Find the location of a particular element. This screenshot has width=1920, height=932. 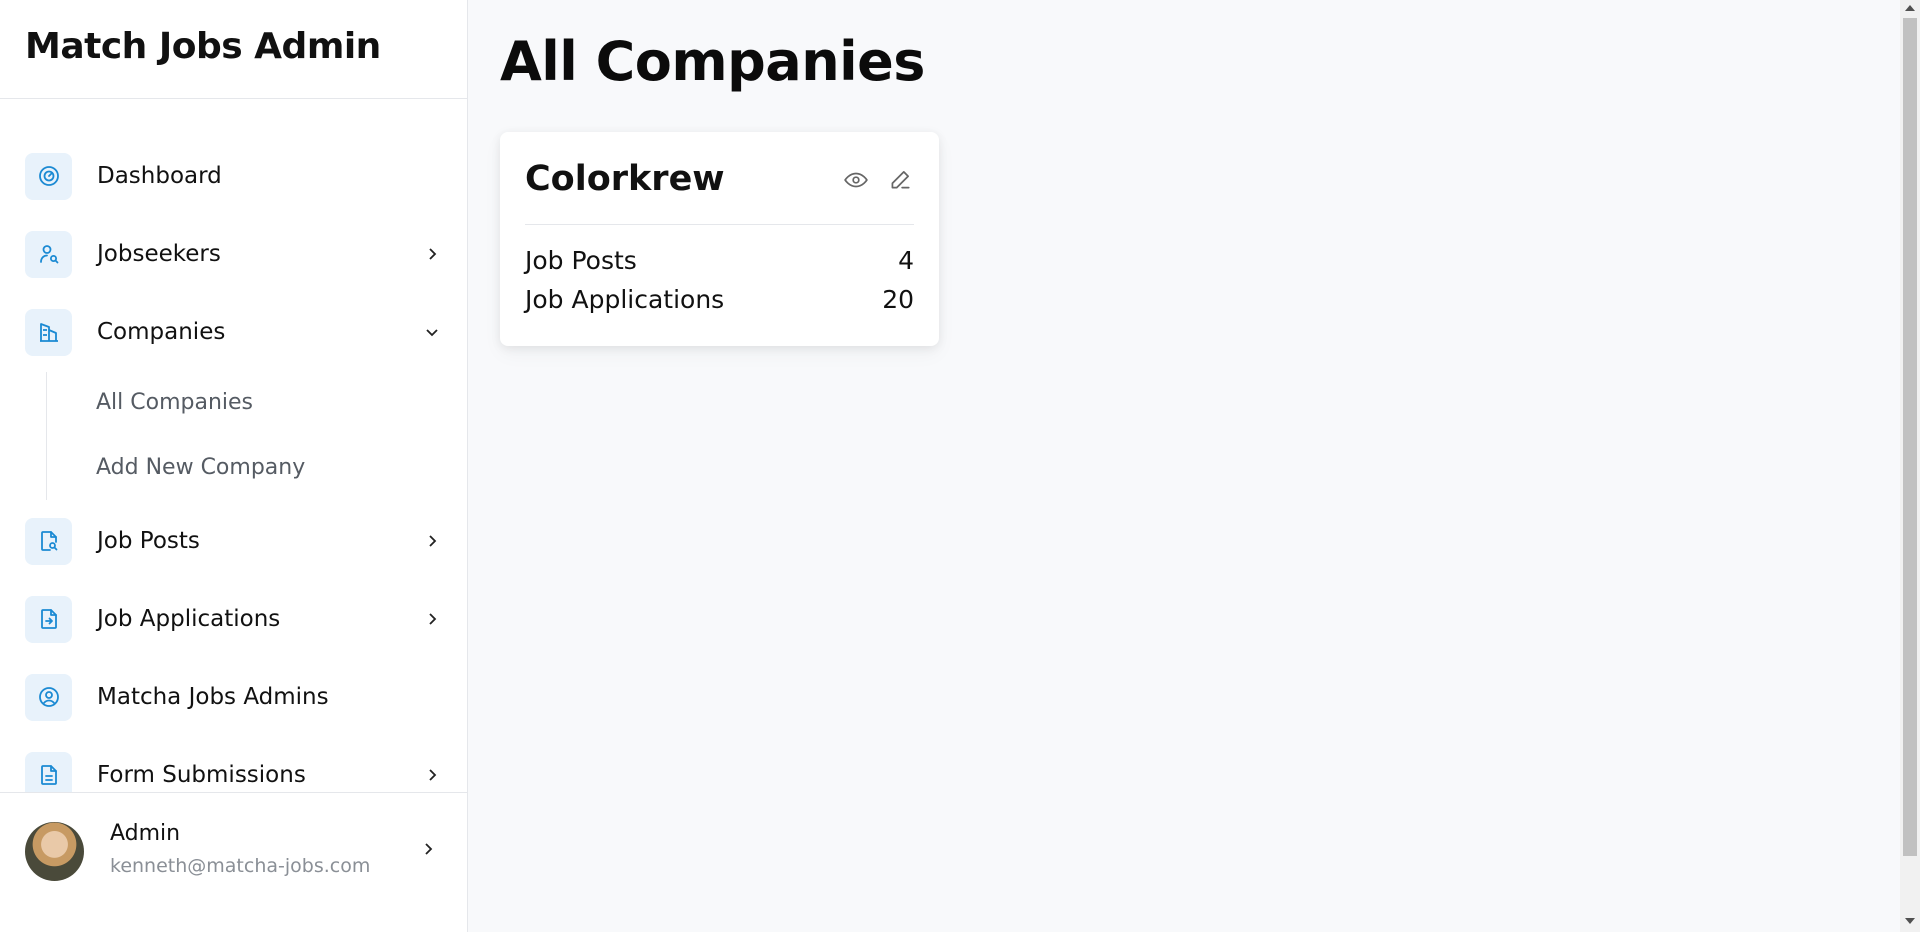

sidebar-item-label: Dashboard is located at coordinates (159, 176).